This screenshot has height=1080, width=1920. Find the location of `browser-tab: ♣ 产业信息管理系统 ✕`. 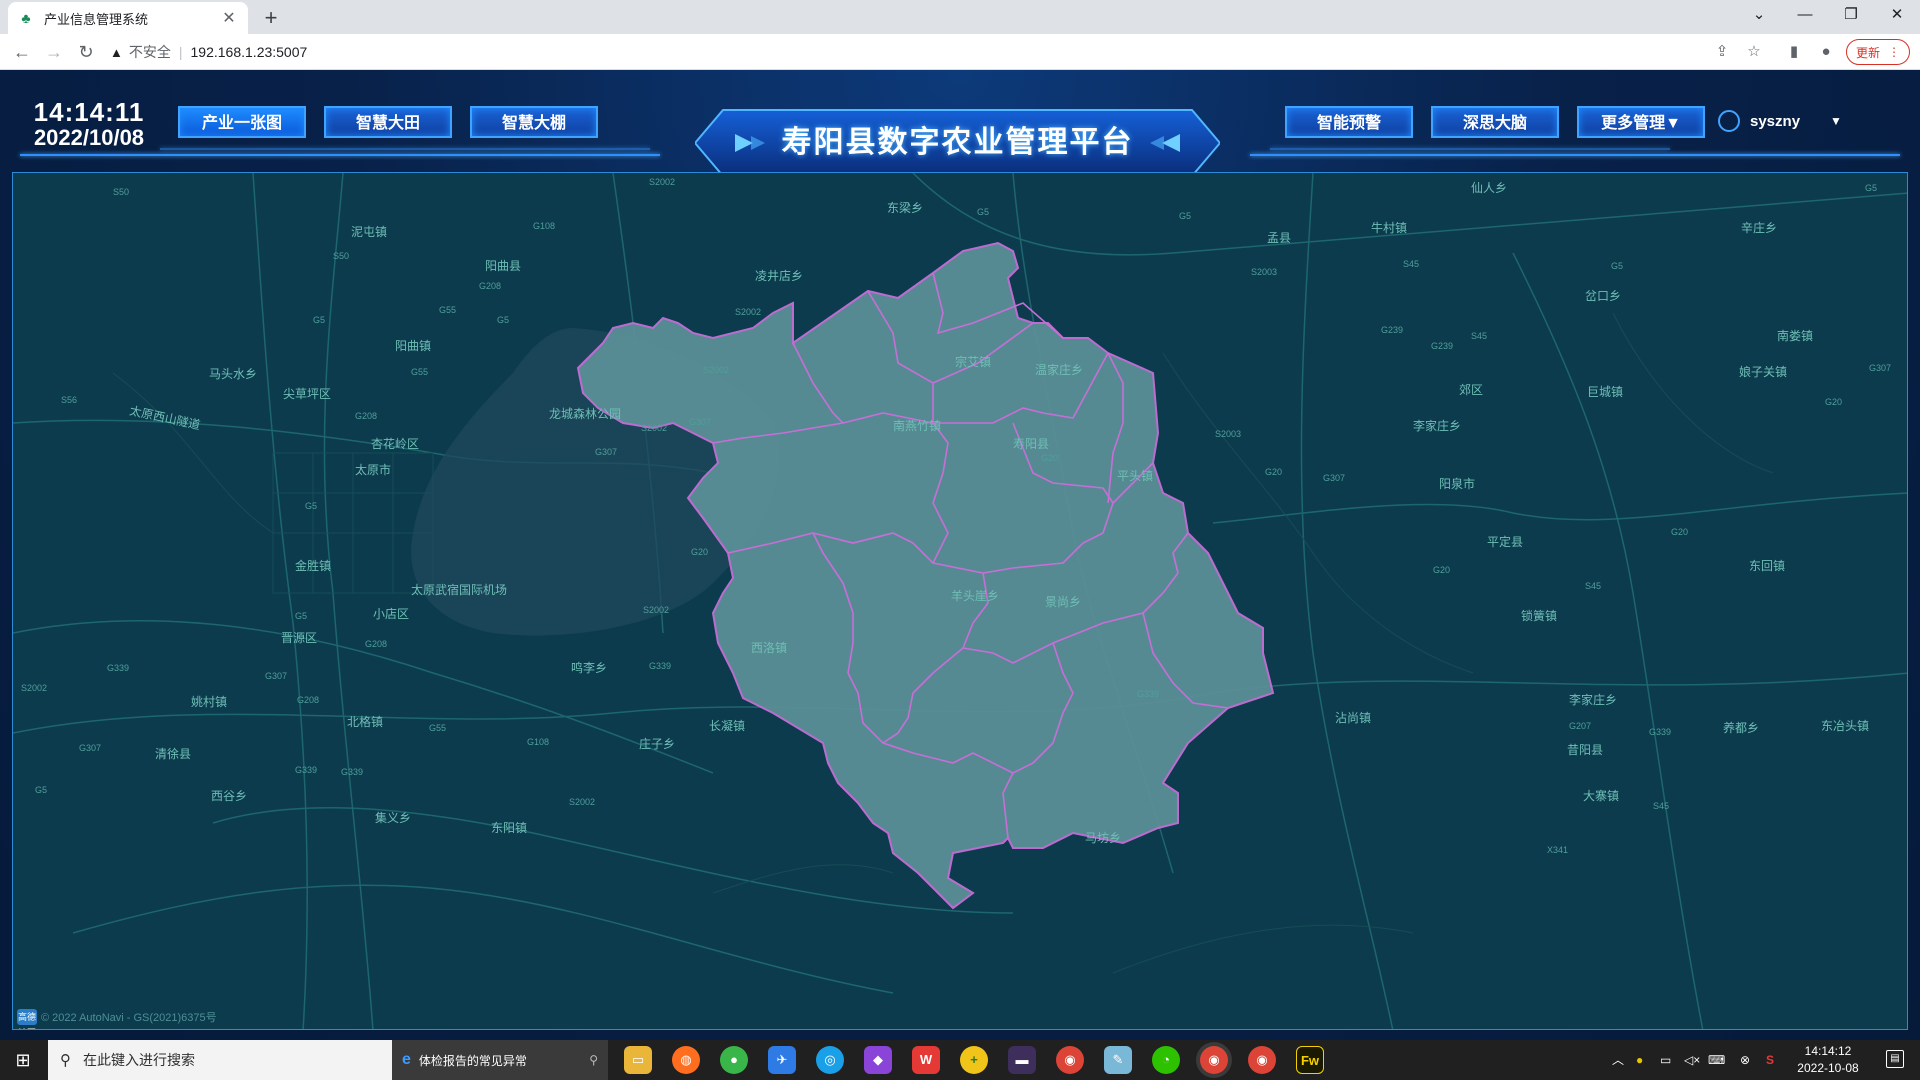

browser-tab: ♣ 产业信息管理系统 ✕ is located at coordinates (128, 18).